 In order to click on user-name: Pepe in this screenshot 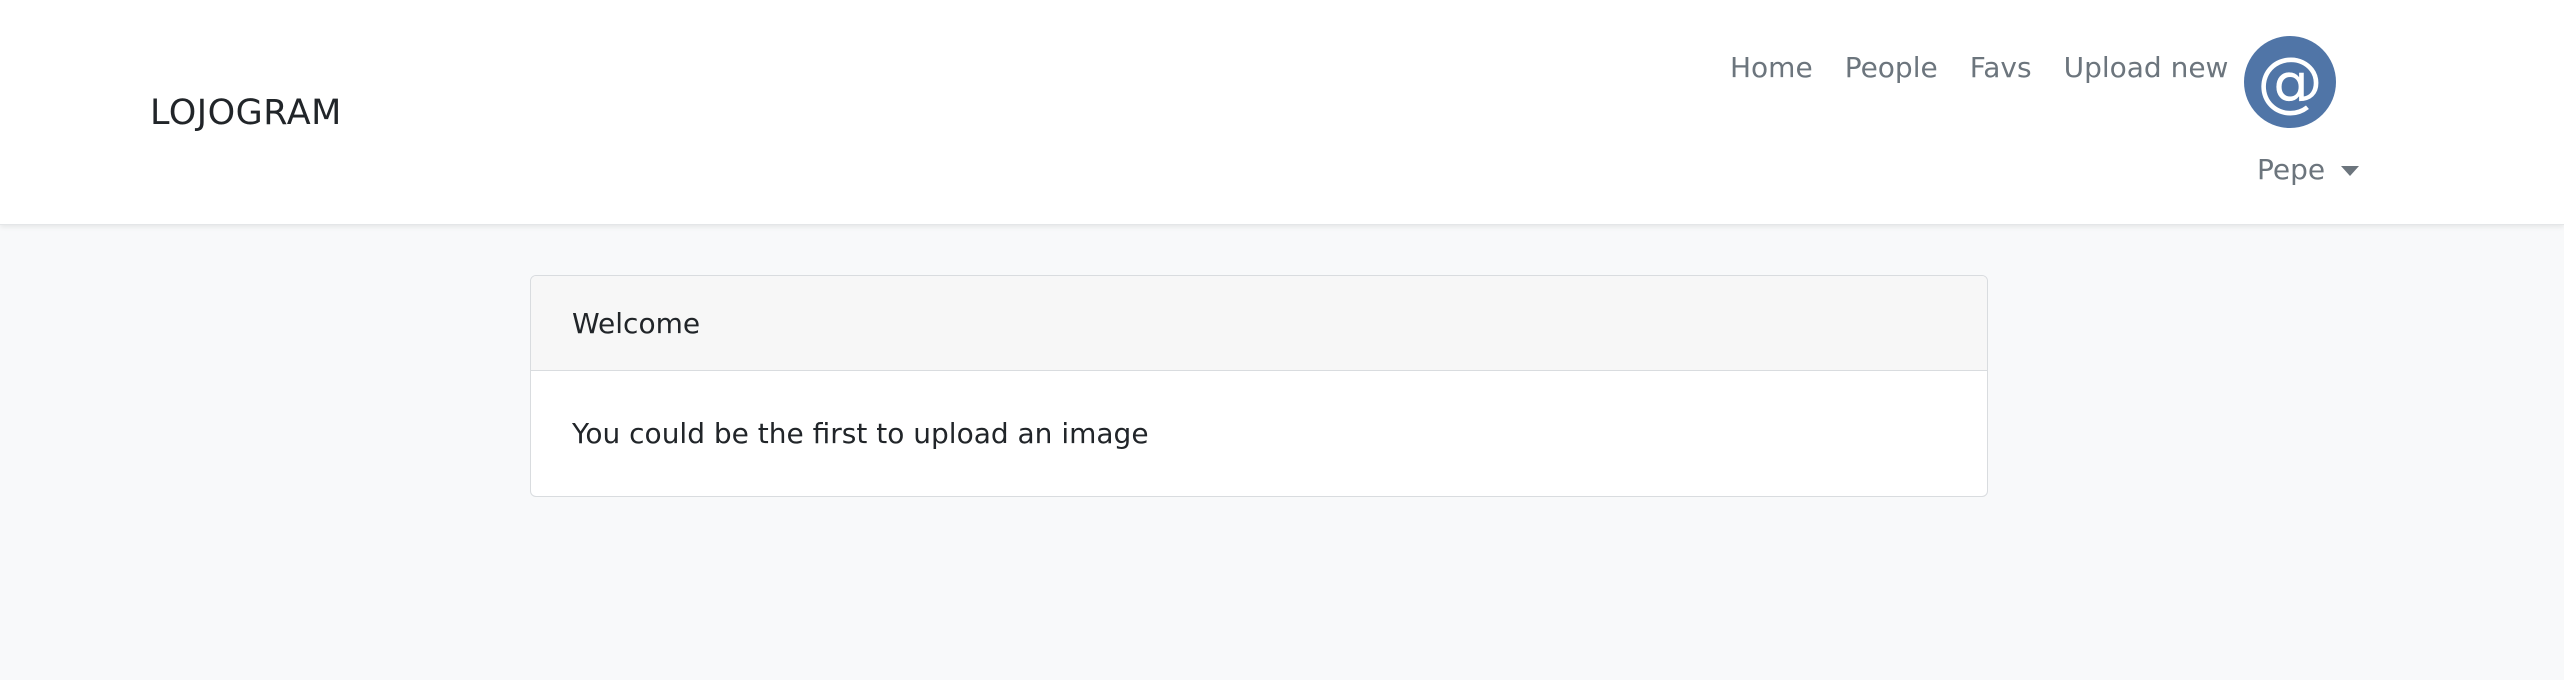, I will do `click(2291, 169)`.